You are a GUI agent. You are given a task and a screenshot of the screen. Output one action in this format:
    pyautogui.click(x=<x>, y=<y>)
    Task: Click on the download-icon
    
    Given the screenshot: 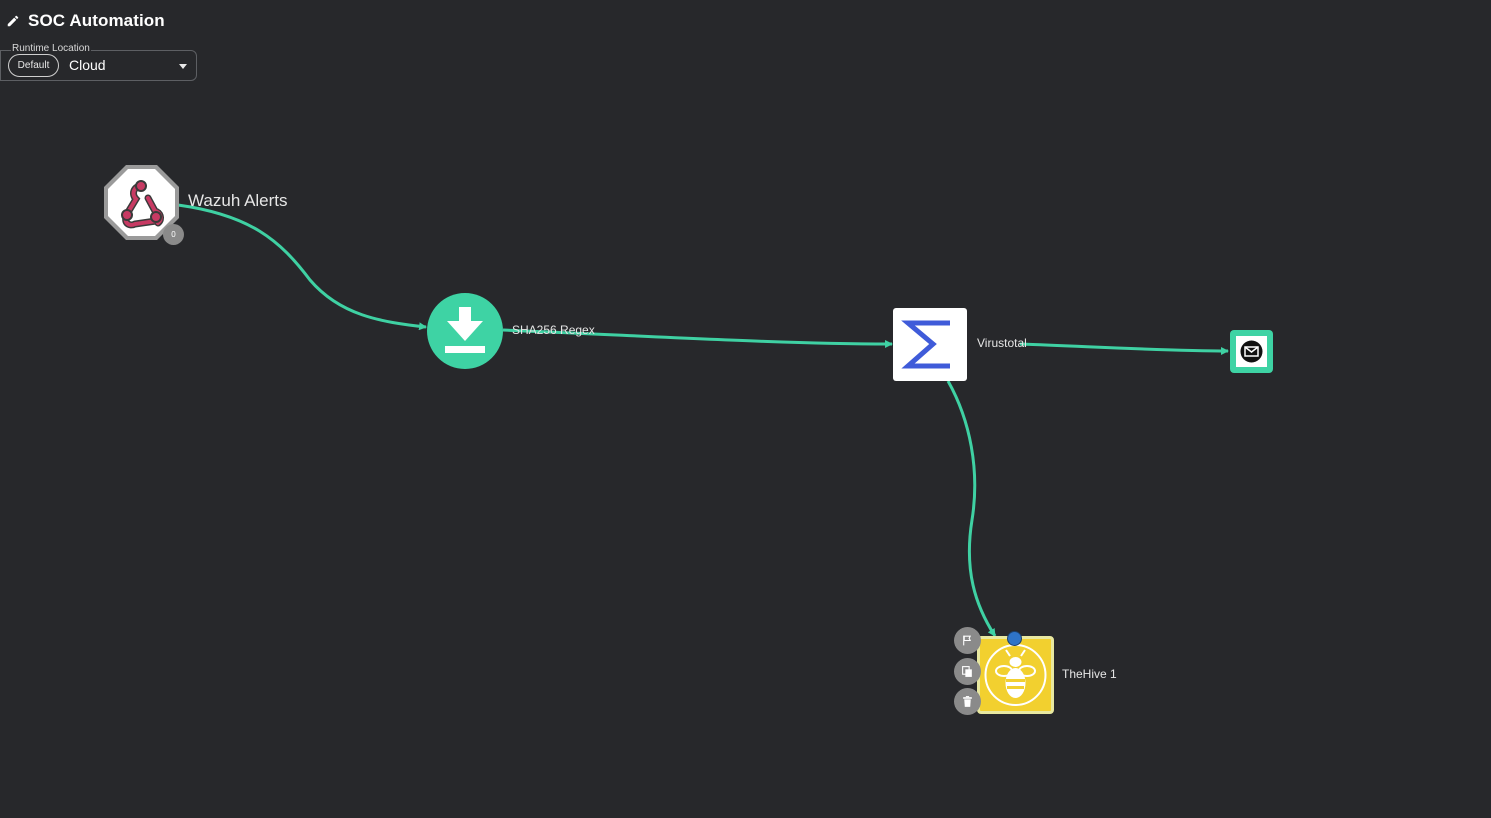 What is the action you would take?
    pyautogui.click(x=465, y=330)
    